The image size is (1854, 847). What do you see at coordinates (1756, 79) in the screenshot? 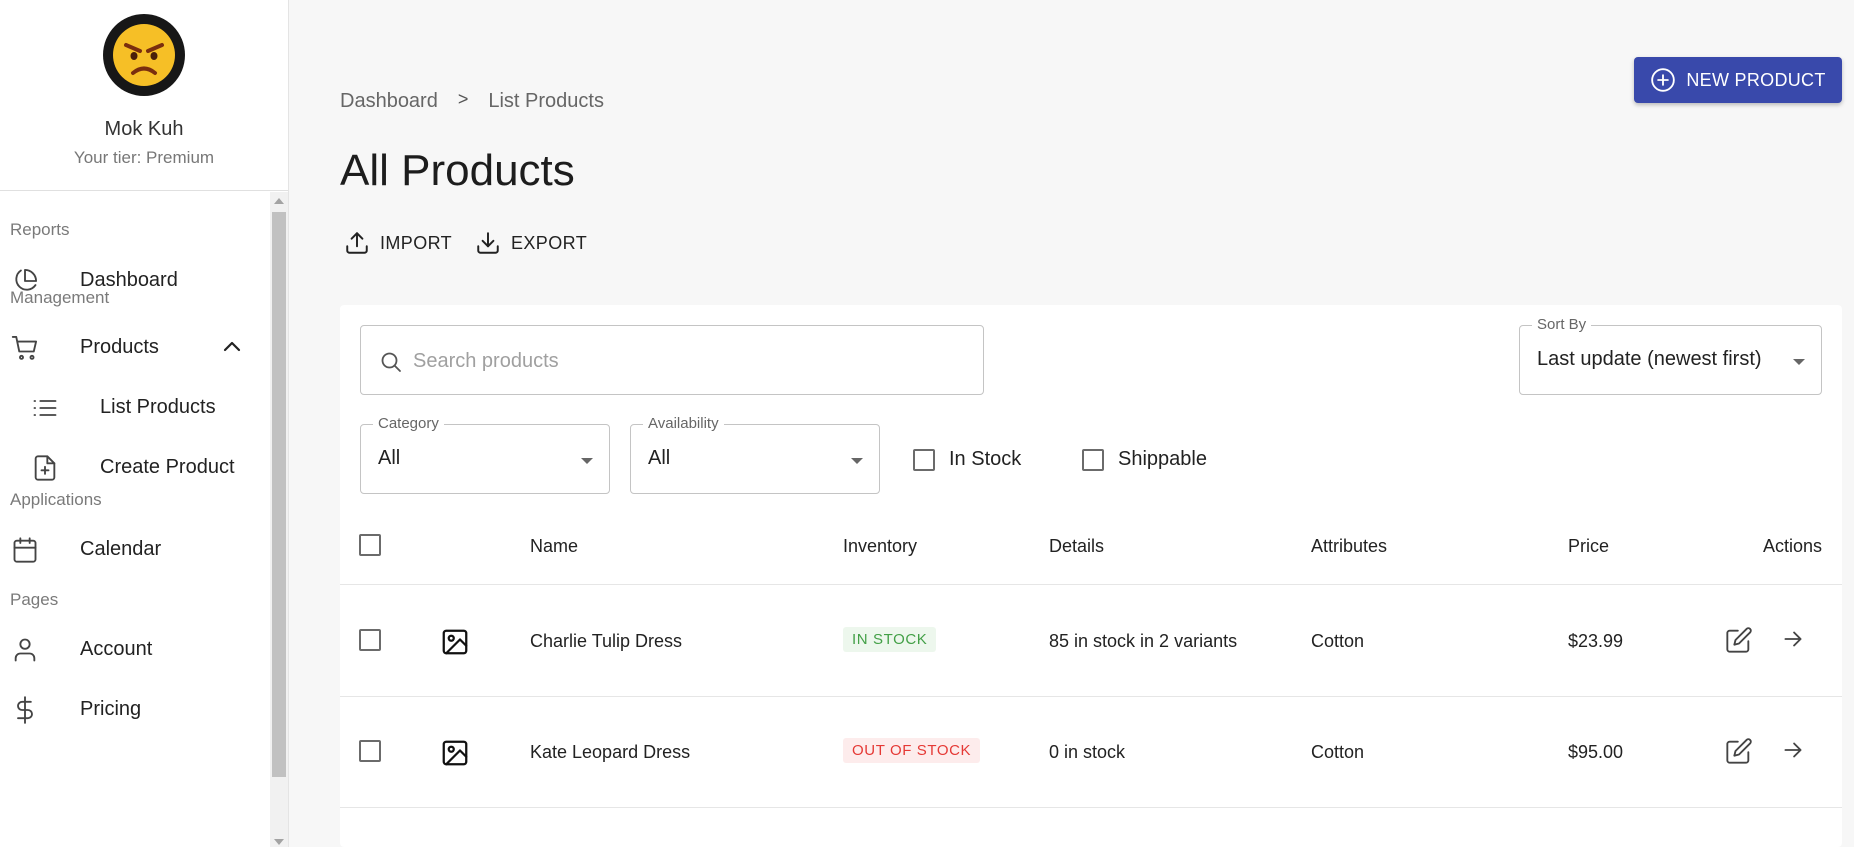
I see `new-product-label: NEW PRODUCT` at bounding box center [1756, 79].